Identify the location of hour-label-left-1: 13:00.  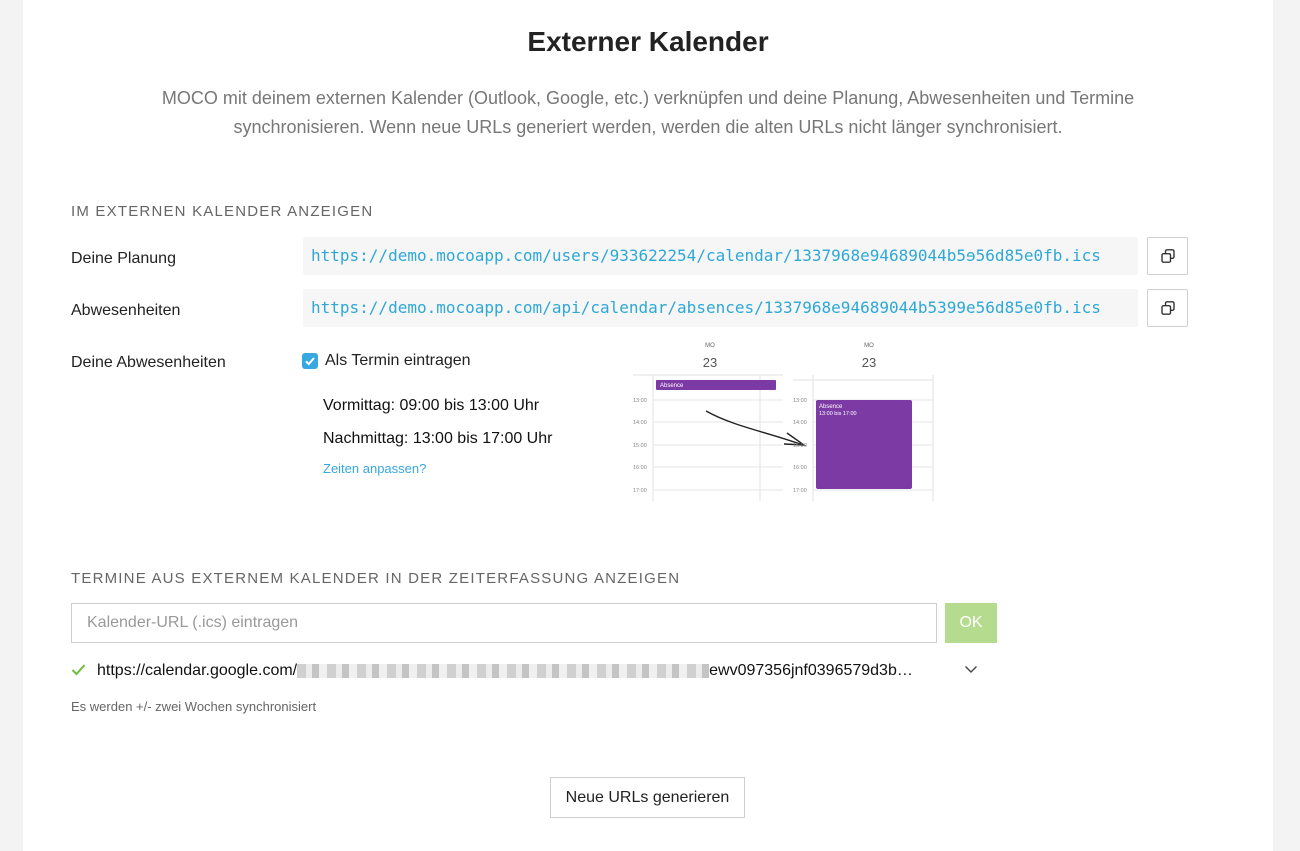
(640, 401).